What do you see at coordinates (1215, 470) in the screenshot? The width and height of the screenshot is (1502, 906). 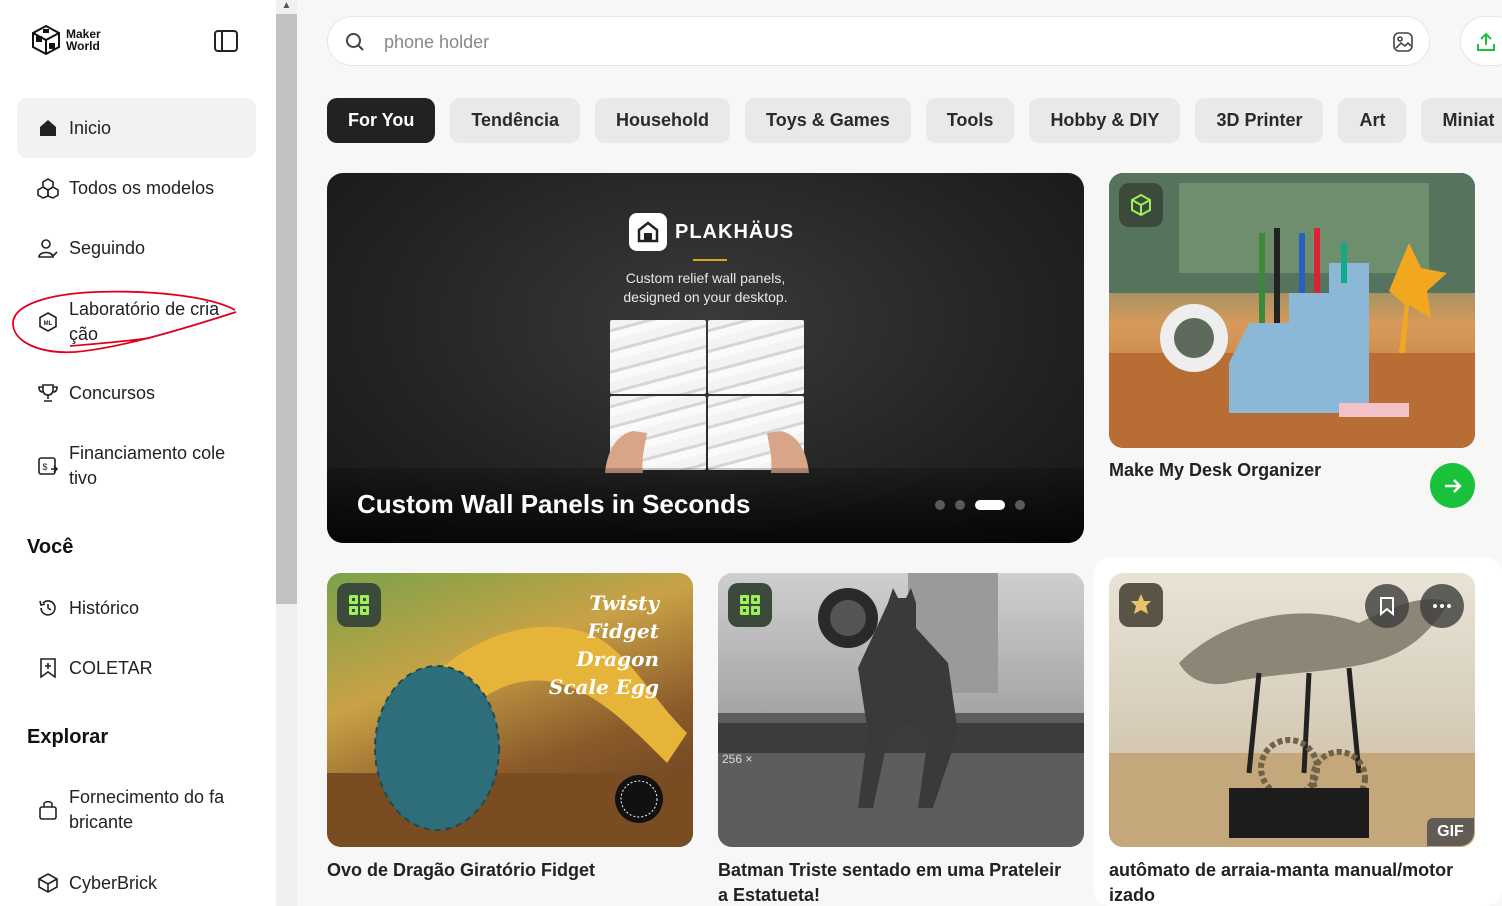 I see `side-card-title: Make My Desk Organizer` at bounding box center [1215, 470].